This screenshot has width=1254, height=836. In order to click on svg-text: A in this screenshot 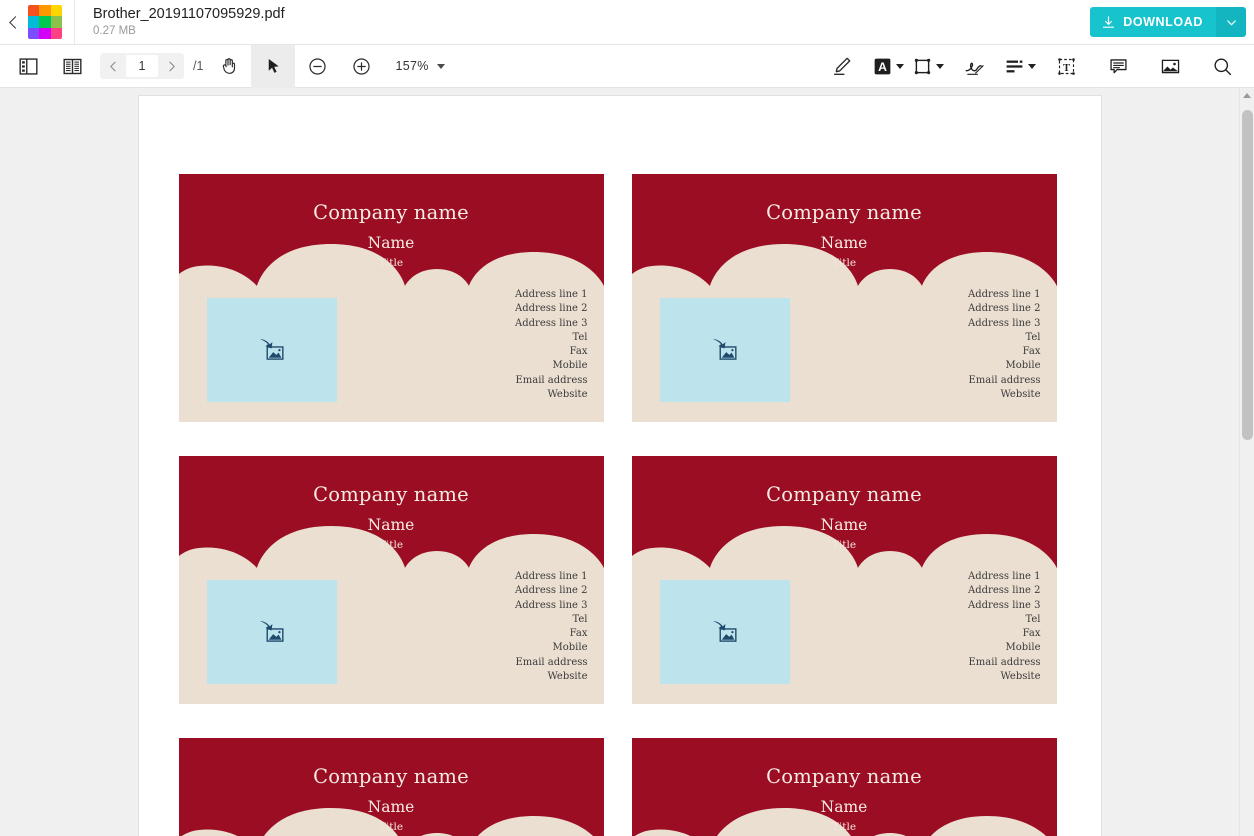, I will do `click(882, 67)`.